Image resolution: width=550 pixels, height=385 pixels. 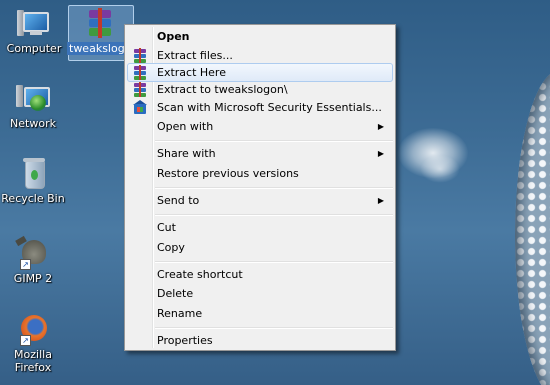 What do you see at coordinates (100, 23) in the screenshot?
I see `winrar-archive-icon` at bounding box center [100, 23].